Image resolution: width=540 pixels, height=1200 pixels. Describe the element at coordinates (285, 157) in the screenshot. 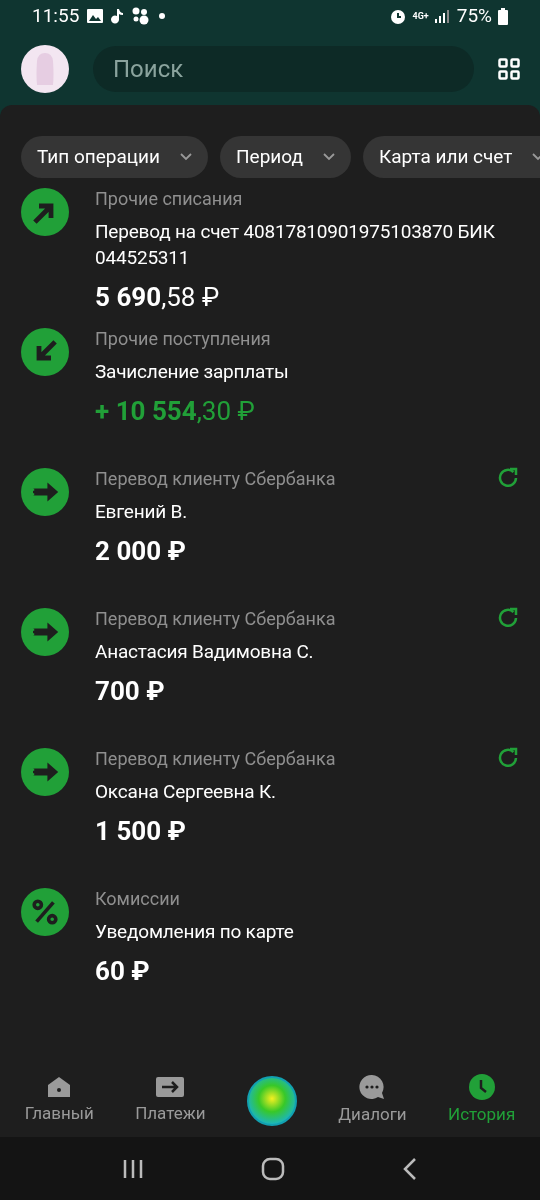

I see `filter-chip: Период` at that location.